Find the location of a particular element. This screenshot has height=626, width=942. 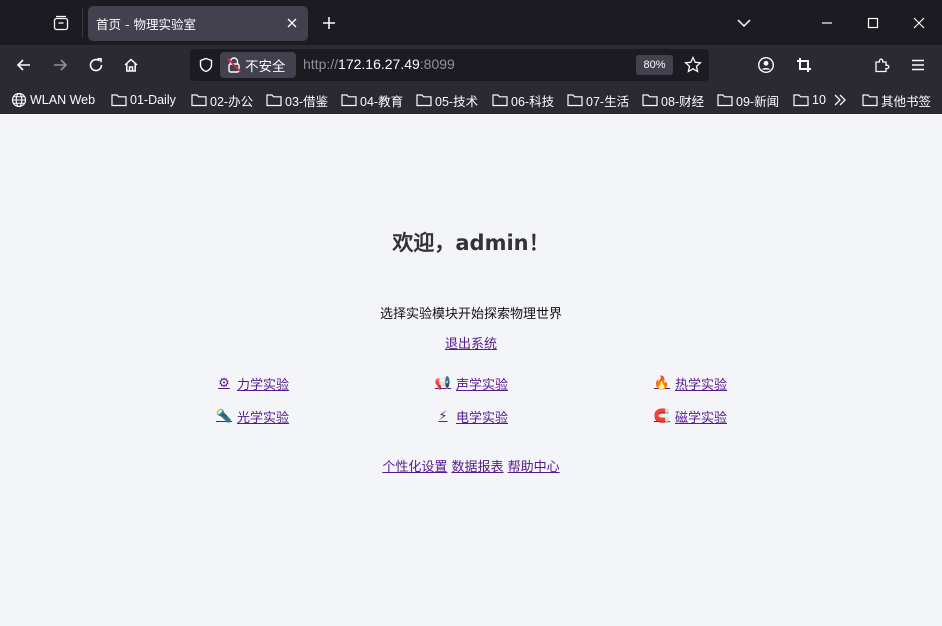

bookmark-folder: 07-生活 is located at coordinates (598, 100).